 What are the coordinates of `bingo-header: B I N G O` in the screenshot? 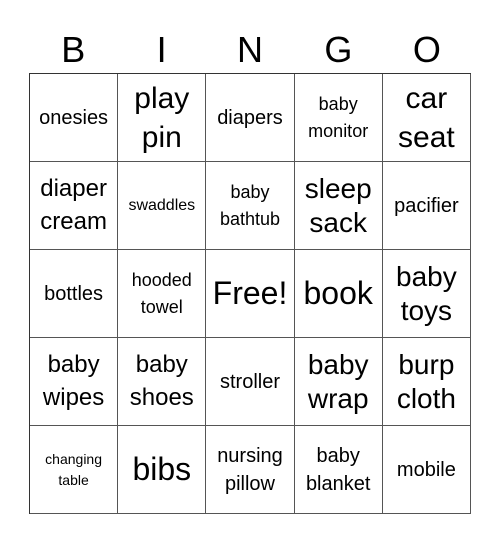 It's located at (250, 50).